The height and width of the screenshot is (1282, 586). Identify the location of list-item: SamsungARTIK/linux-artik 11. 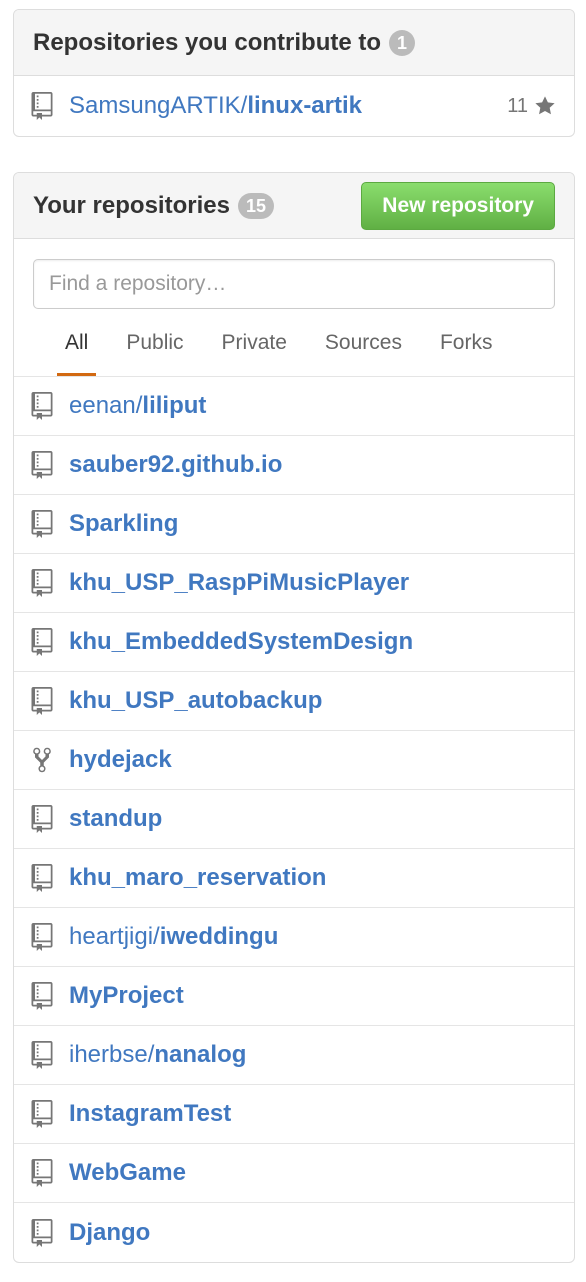
(294, 106).